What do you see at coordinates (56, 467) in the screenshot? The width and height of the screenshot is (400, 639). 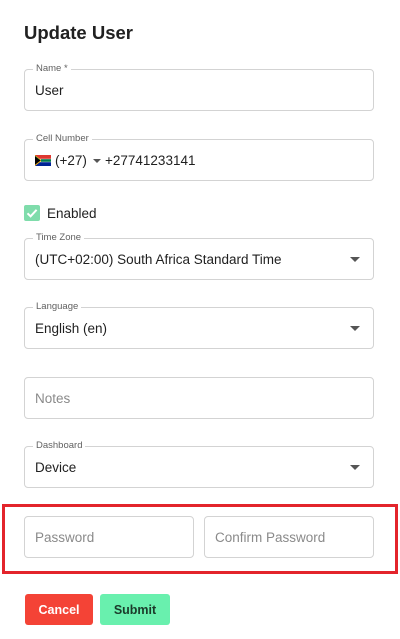 I see `dashboard-value: Device` at bounding box center [56, 467].